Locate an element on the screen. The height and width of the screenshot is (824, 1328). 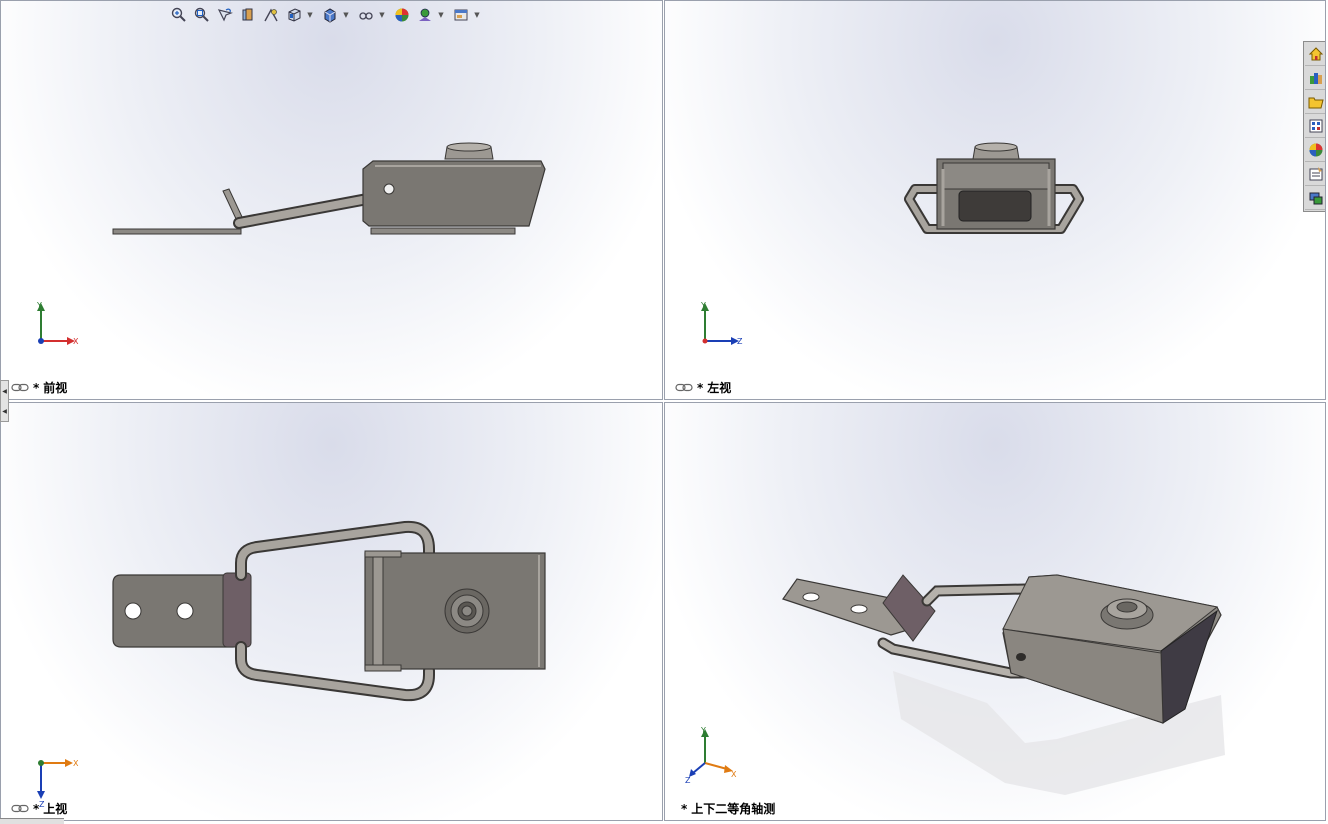
viewport-top-label: * 上视 is located at coordinates (39, 808).